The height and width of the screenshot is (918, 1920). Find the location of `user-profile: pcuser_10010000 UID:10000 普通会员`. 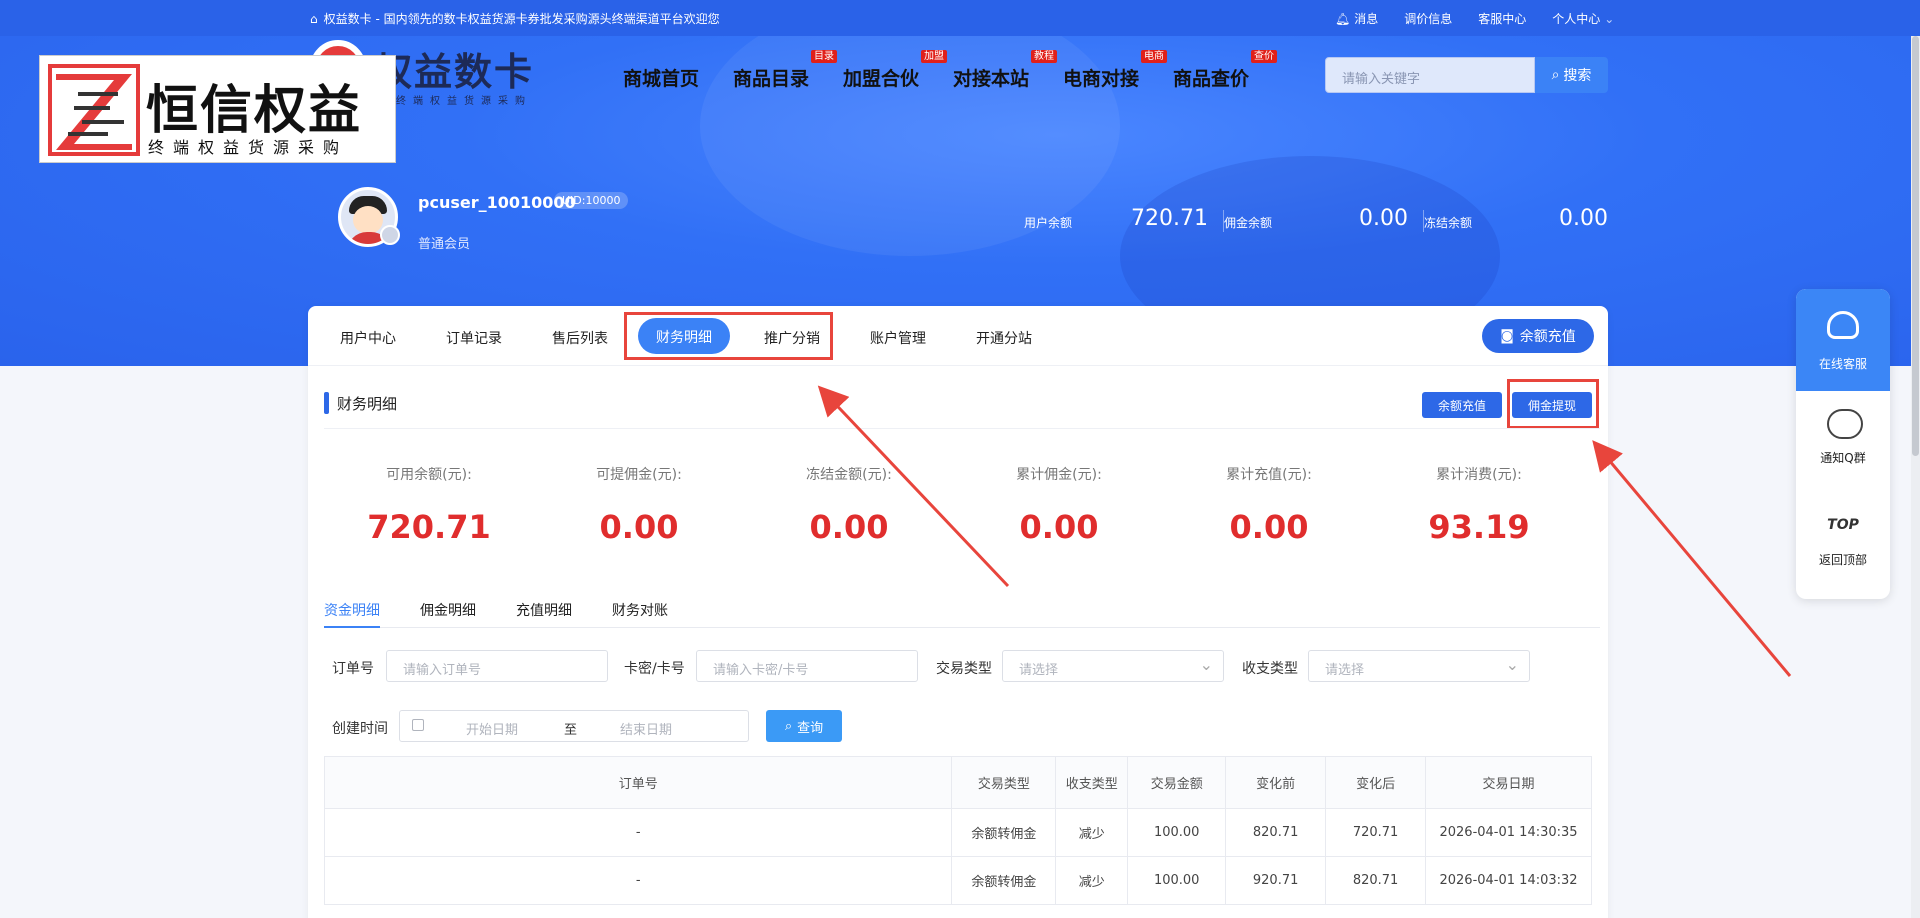

user-profile: pcuser_10010000 UID:10000 普通会员 is located at coordinates (483, 219).